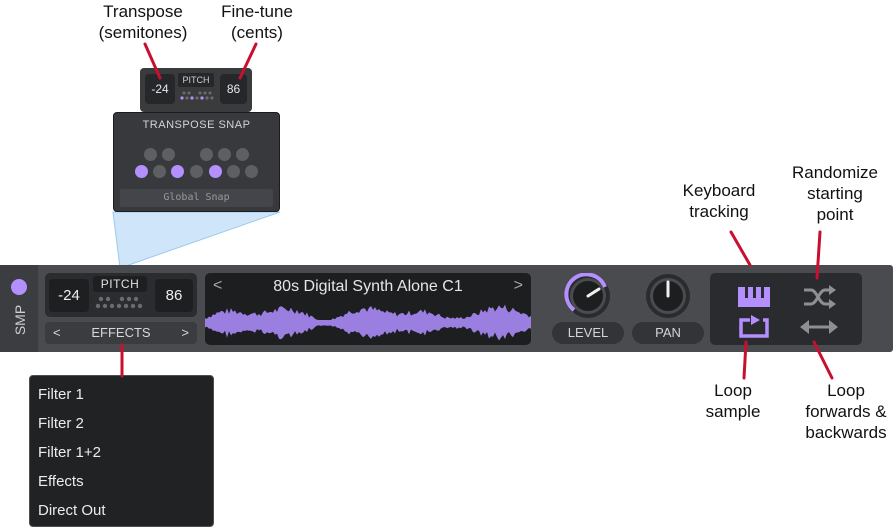 This screenshot has width=893, height=529. Describe the element at coordinates (733, 401) in the screenshot. I see `annotation-loop-sample: Loop sample` at that location.